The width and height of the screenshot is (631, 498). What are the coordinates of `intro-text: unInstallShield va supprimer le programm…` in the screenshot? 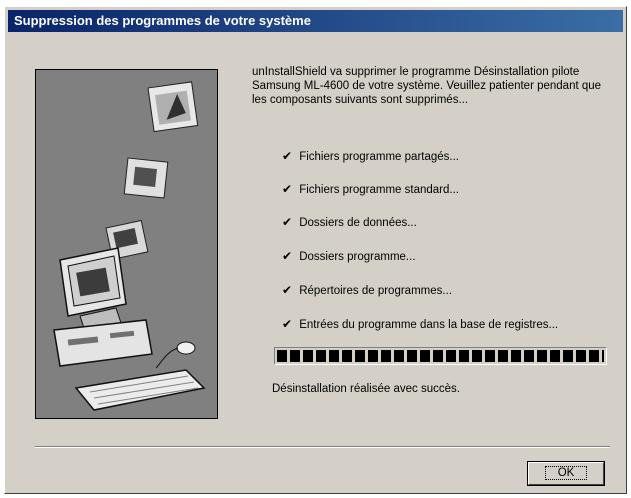 It's located at (427, 86).